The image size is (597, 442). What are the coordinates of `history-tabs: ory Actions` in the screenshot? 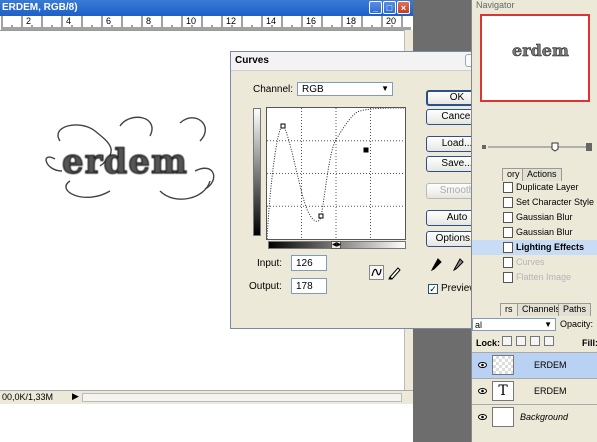 It's located at (534, 174).